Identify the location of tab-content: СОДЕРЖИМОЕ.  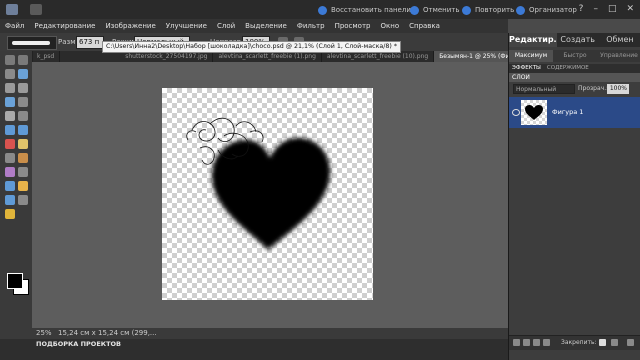
(568, 68).